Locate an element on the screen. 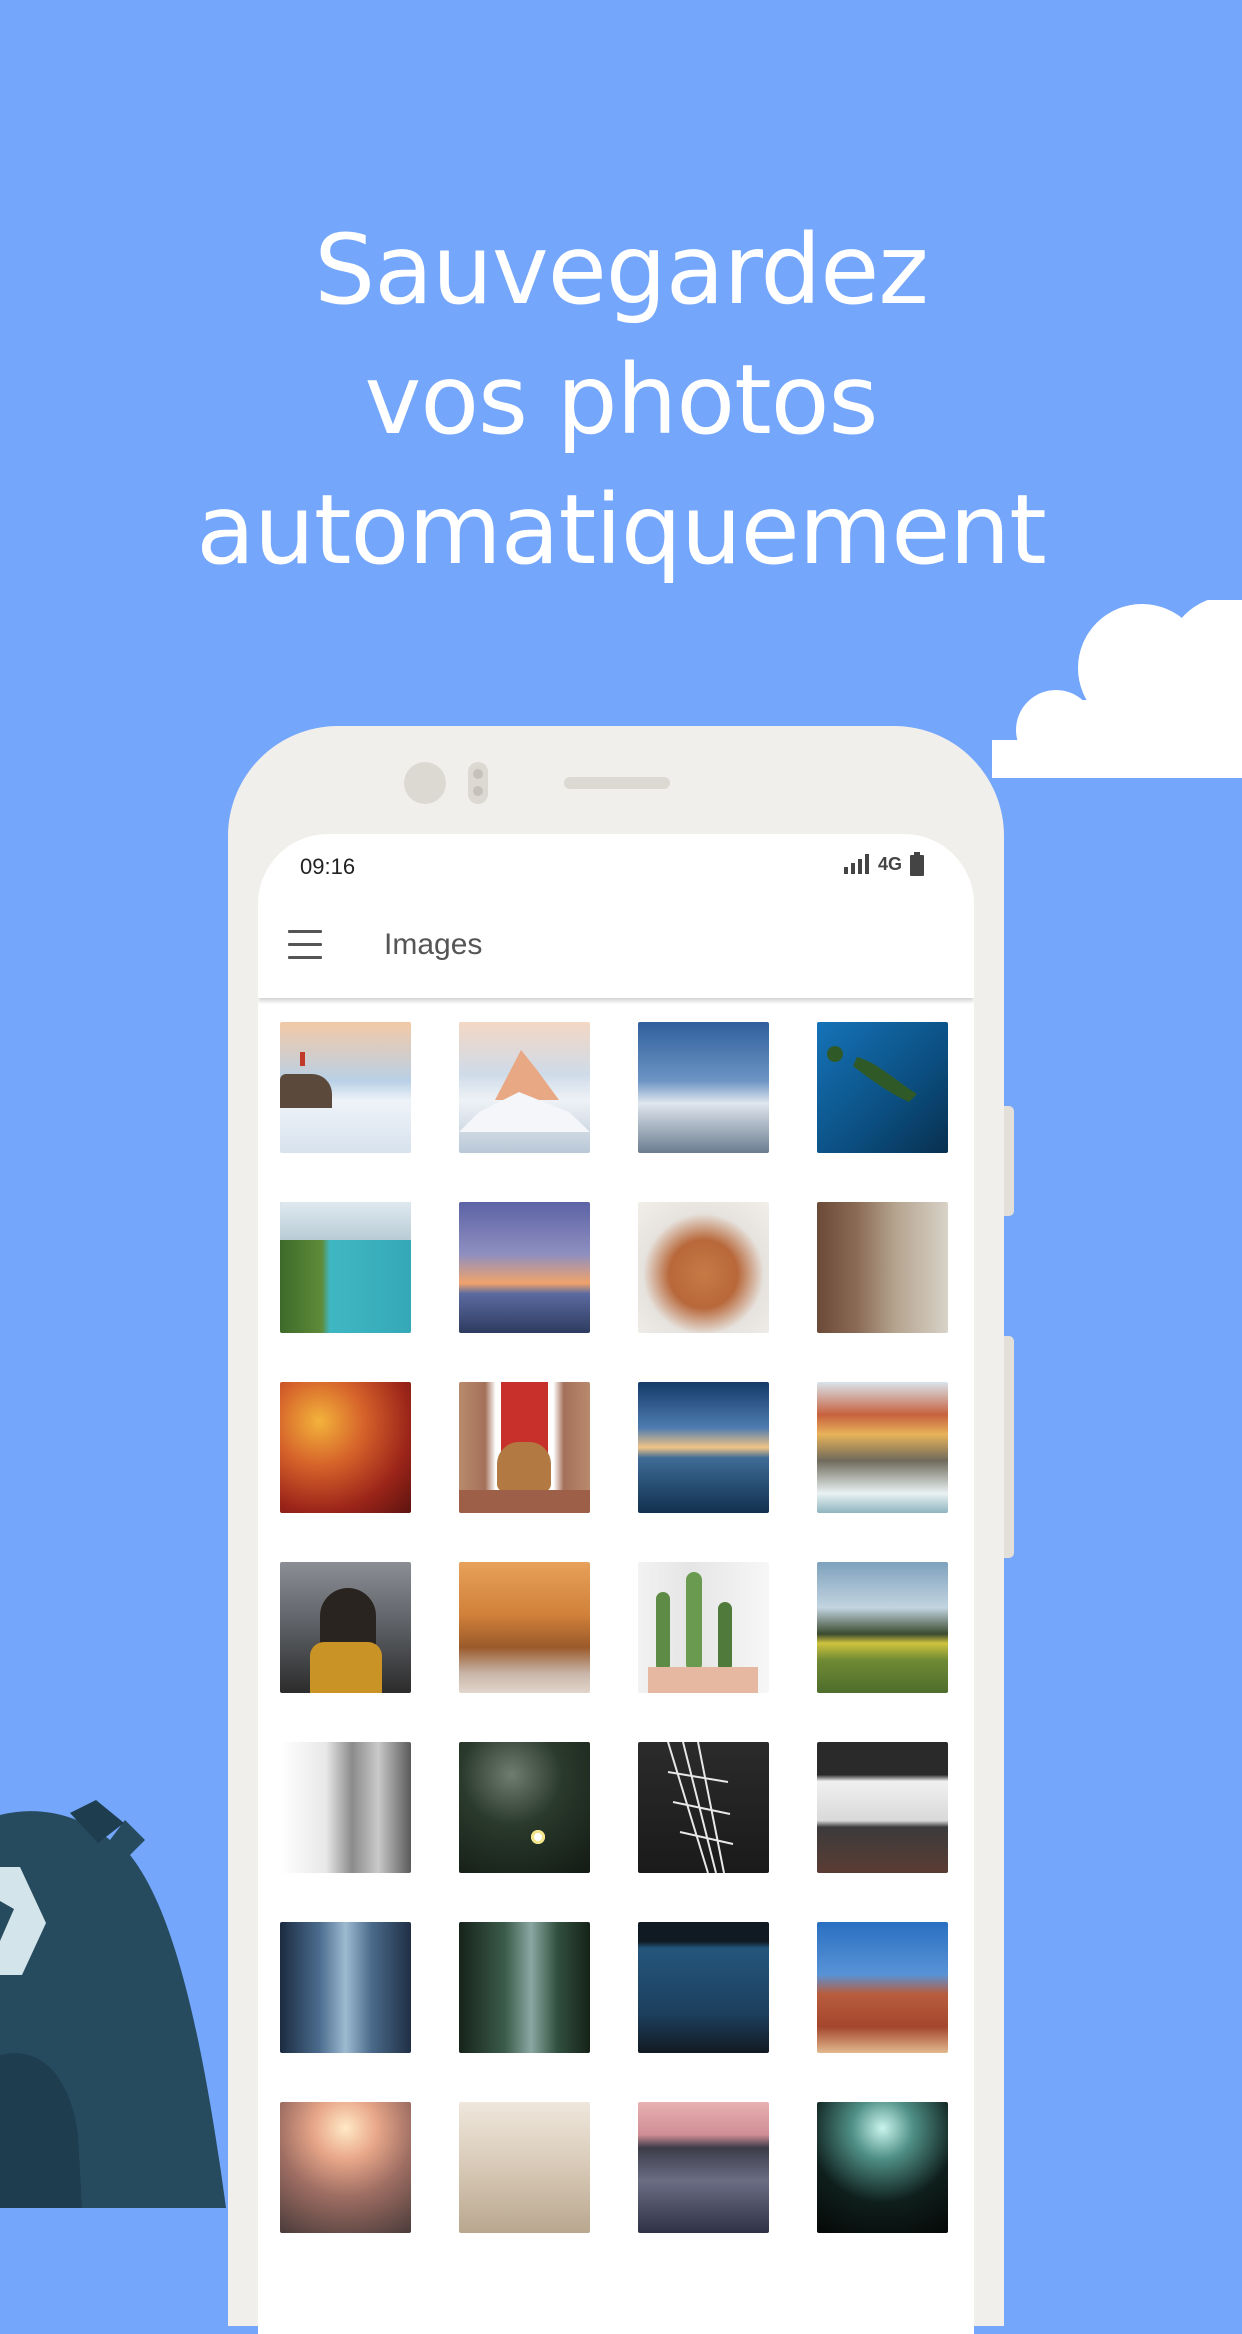 The image size is (1242, 2334). phone-side-button is located at coordinates (1009, 1447).